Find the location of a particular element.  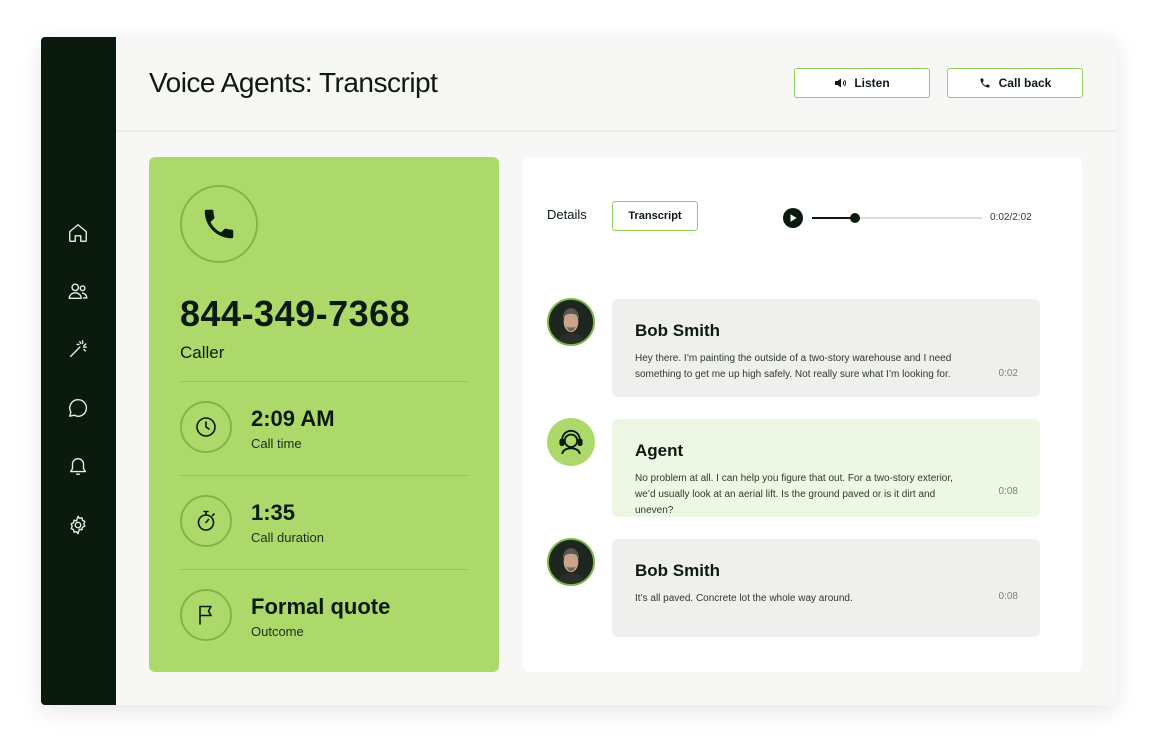

clock-icon is located at coordinates (206, 427).